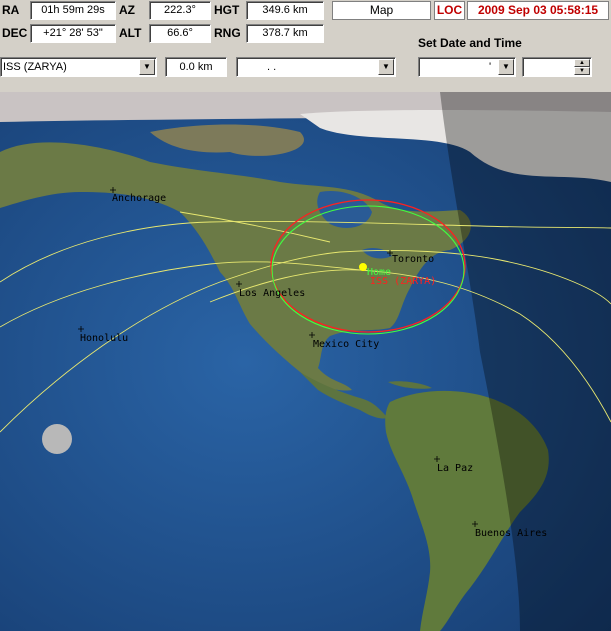 The width and height of the screenshot is (611, 631). Describe the element at coordinates (196, 67) in the screenshot. I see `offset-field: 0.0 km` at that location.